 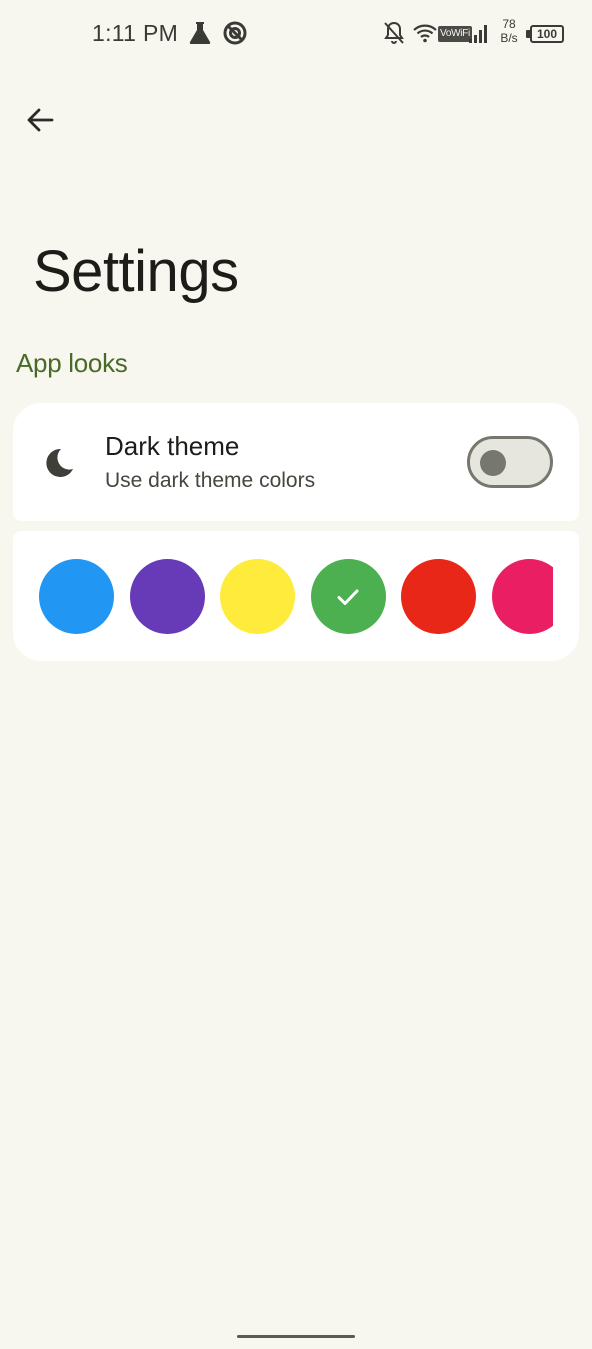 I want to click on color-palette-card, so click(x=296, y=596).